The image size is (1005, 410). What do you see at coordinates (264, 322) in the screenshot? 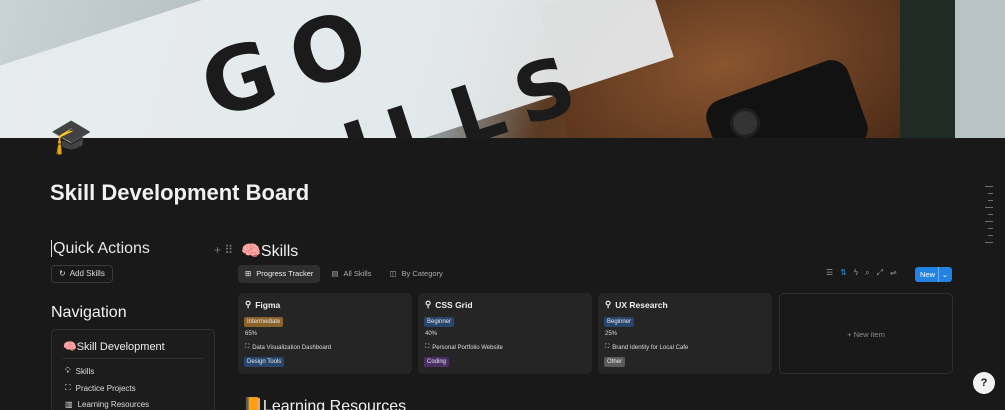
I see `level-tag: Intermediate` at bounding box center [264, 322].